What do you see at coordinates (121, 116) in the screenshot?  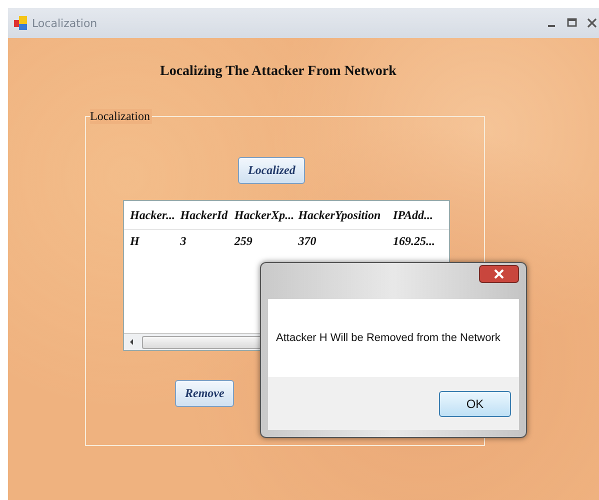 I see `group-label: Localization` at bounding box center [121, 116].